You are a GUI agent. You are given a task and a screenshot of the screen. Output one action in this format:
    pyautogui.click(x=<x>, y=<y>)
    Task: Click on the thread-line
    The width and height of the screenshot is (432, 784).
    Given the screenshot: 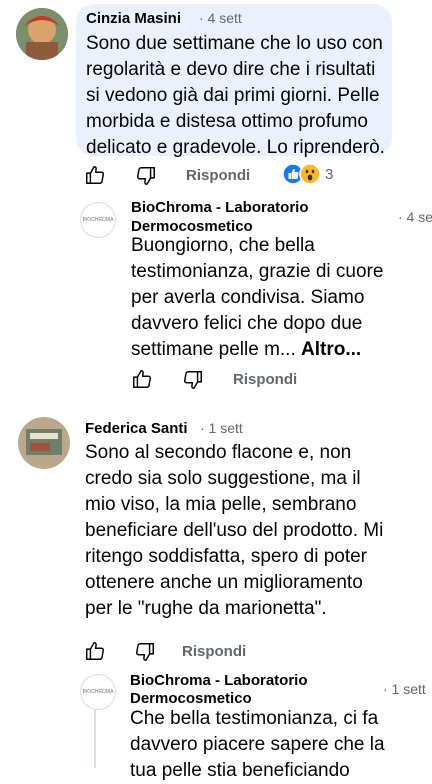 What is the action you would take?
    pyautogui.click(x=95, y=737)
    